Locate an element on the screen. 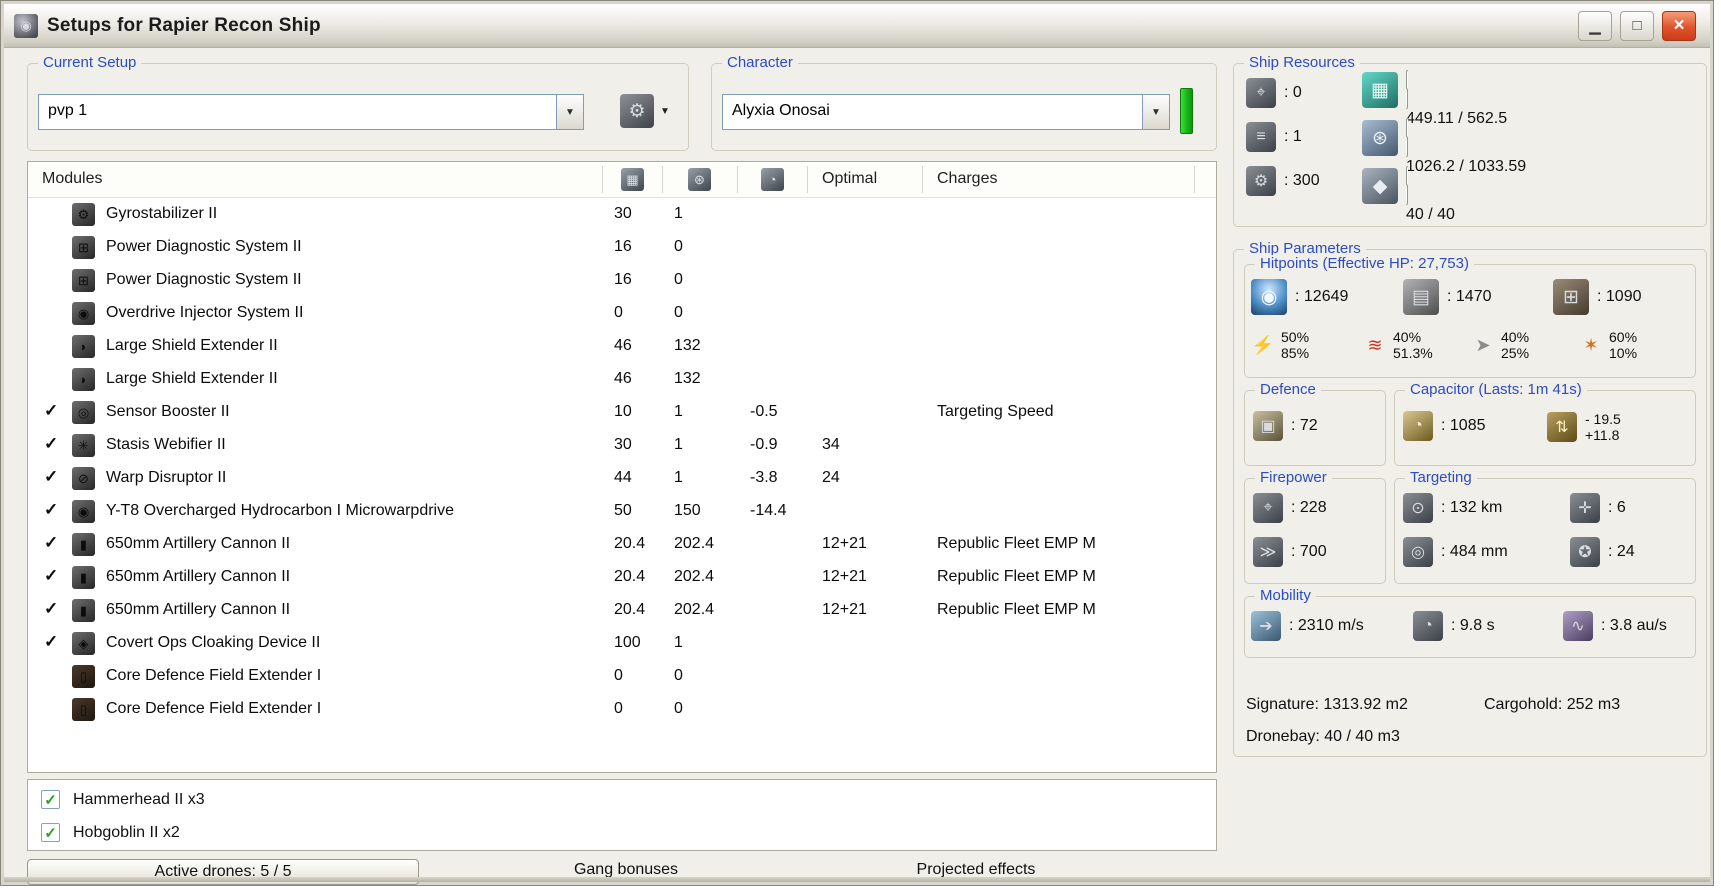  explosive-resist-cell: ✶ 60% 10% is located at coordinates (1608, 345).